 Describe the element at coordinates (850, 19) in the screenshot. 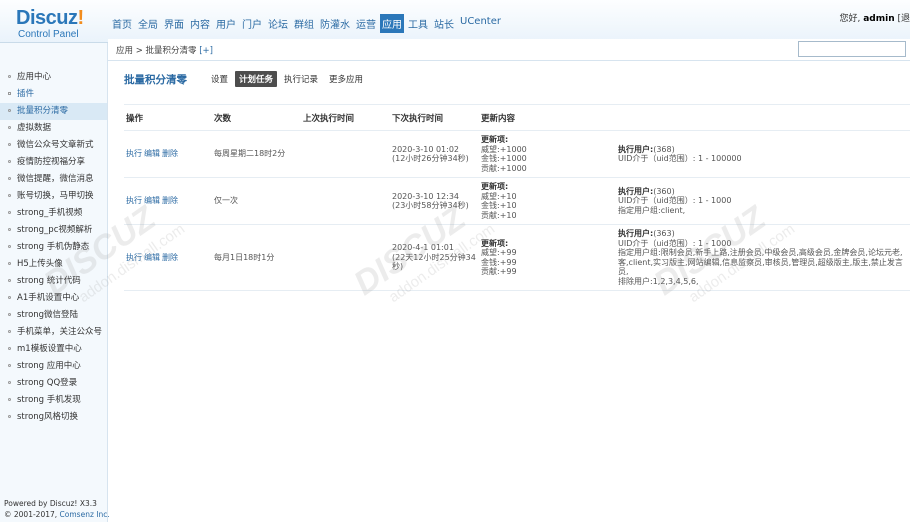

I see `greeting-text: 您好,` at that location.